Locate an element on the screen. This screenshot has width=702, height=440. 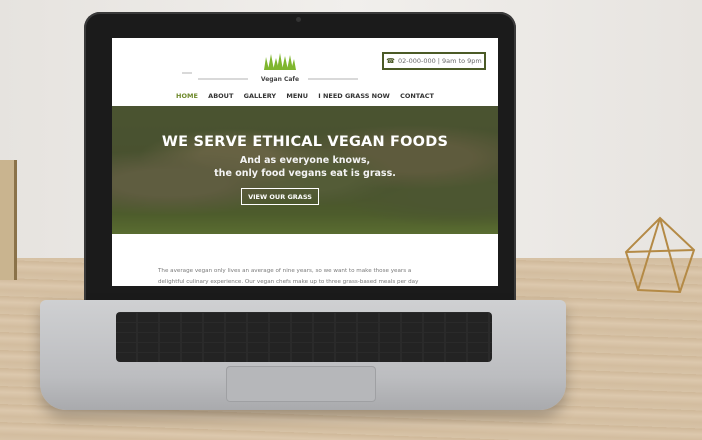
nav-item-about: ABOUT is located at coordinates (220, 96).